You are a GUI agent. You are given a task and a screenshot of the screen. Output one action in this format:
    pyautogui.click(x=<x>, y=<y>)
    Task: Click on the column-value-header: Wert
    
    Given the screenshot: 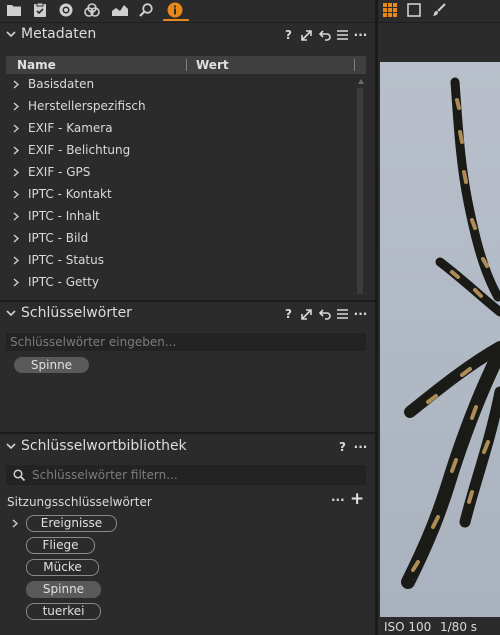 What is the action you would take?
    pyautogui.click(x=212, y=65)
    